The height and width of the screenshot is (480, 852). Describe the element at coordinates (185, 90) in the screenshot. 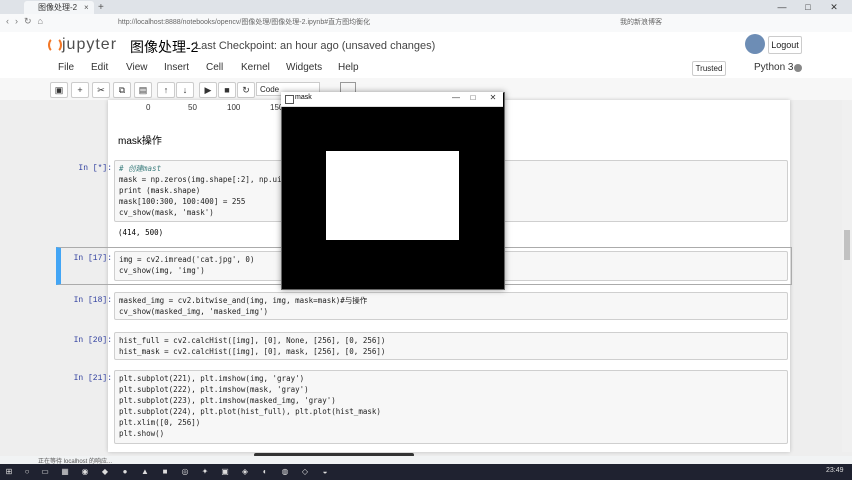

I see `arrow-down-icon: ↓` at that location.